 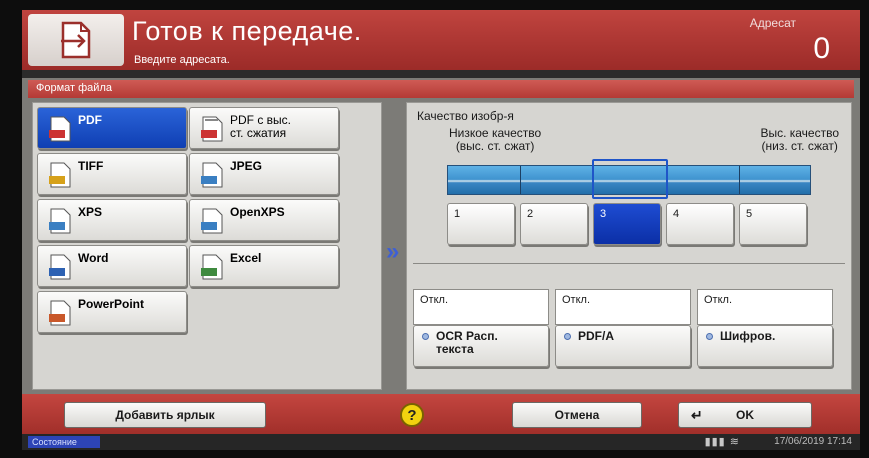 I want to click on powerpoint-file-icon, so click(x=60, y=313).